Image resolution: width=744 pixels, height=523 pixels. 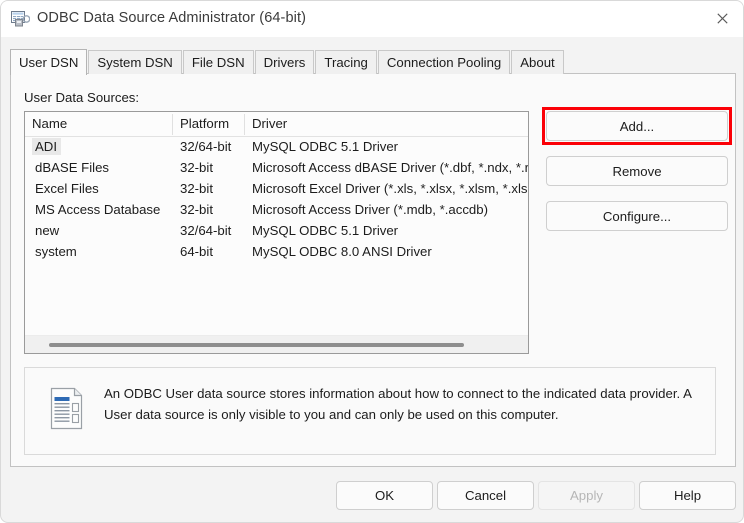 What do you see at coordinates (67, 188) in the screenshot?
I see `cell-name: Excel Files` at bounding box center [67, 188].